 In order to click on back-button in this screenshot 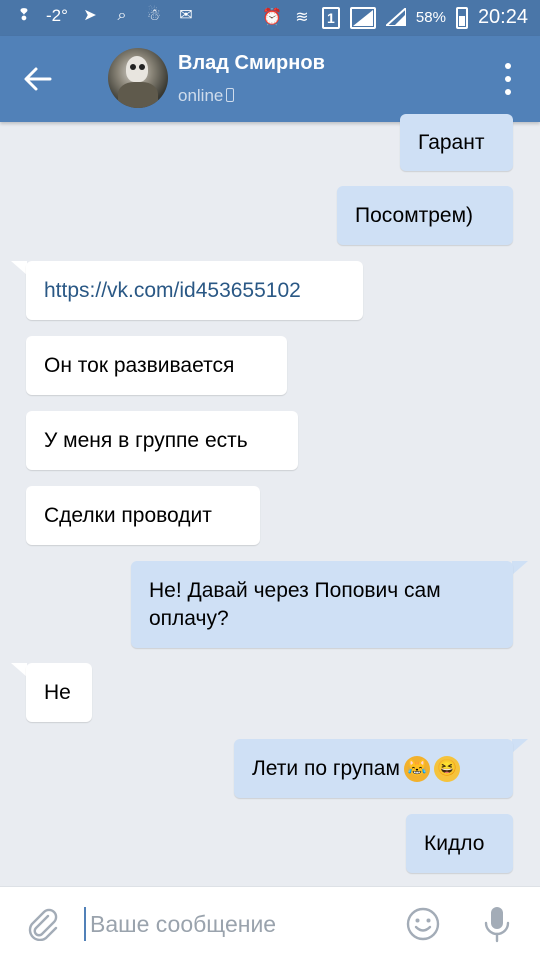, I will do `click(38, 79)`.